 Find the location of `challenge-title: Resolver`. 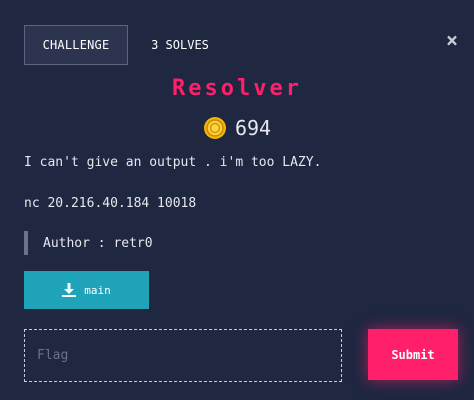

challenge-title: Resolver is located at coordinates (237, 88).